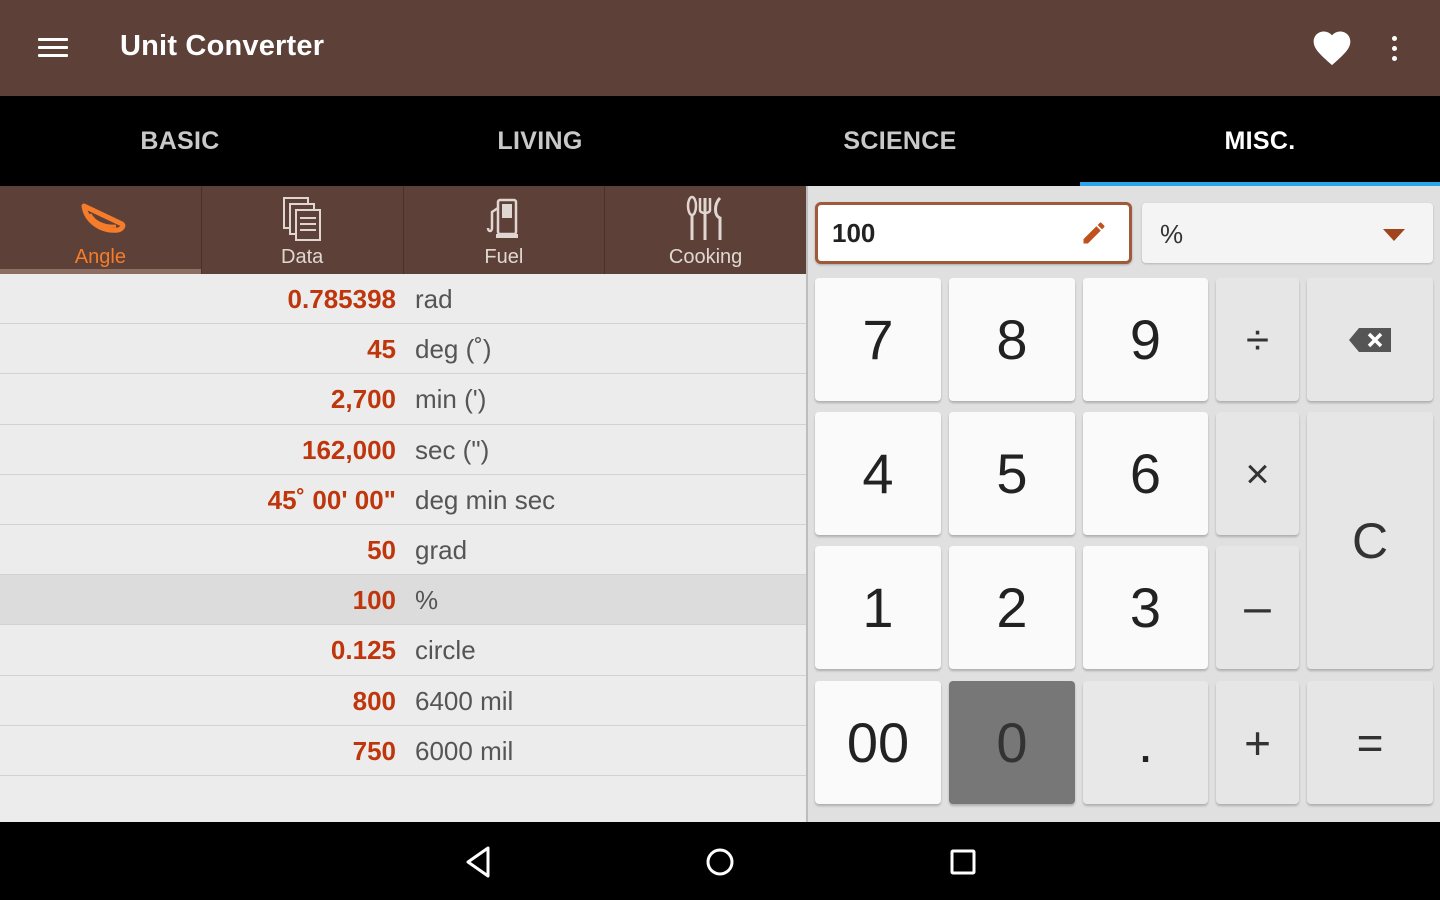  What do you see at coordinates (341, 299) in the screenshot?
I see `result-value: 0.785398` at bounding box center [341, 299].